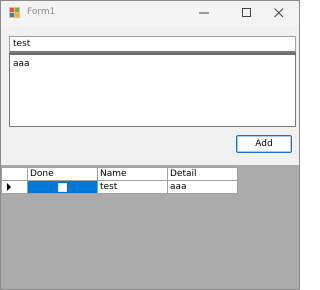 This screenshot has width=320, height=290. Describe the element at coordinates (202, 187) in the screenshot. I see `detail-cell: aaa` at that location.